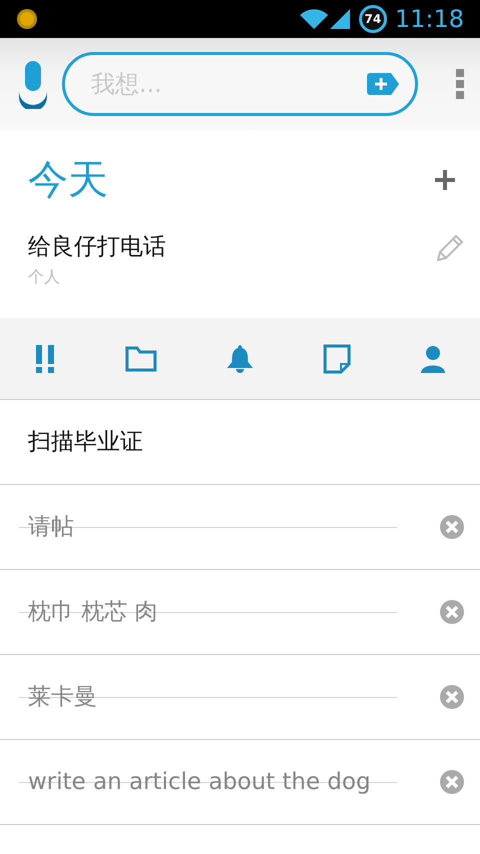  Describe the element at coordinates (62, 697) in the screenshot. I see `task-title: 莱卡曼` at that location.